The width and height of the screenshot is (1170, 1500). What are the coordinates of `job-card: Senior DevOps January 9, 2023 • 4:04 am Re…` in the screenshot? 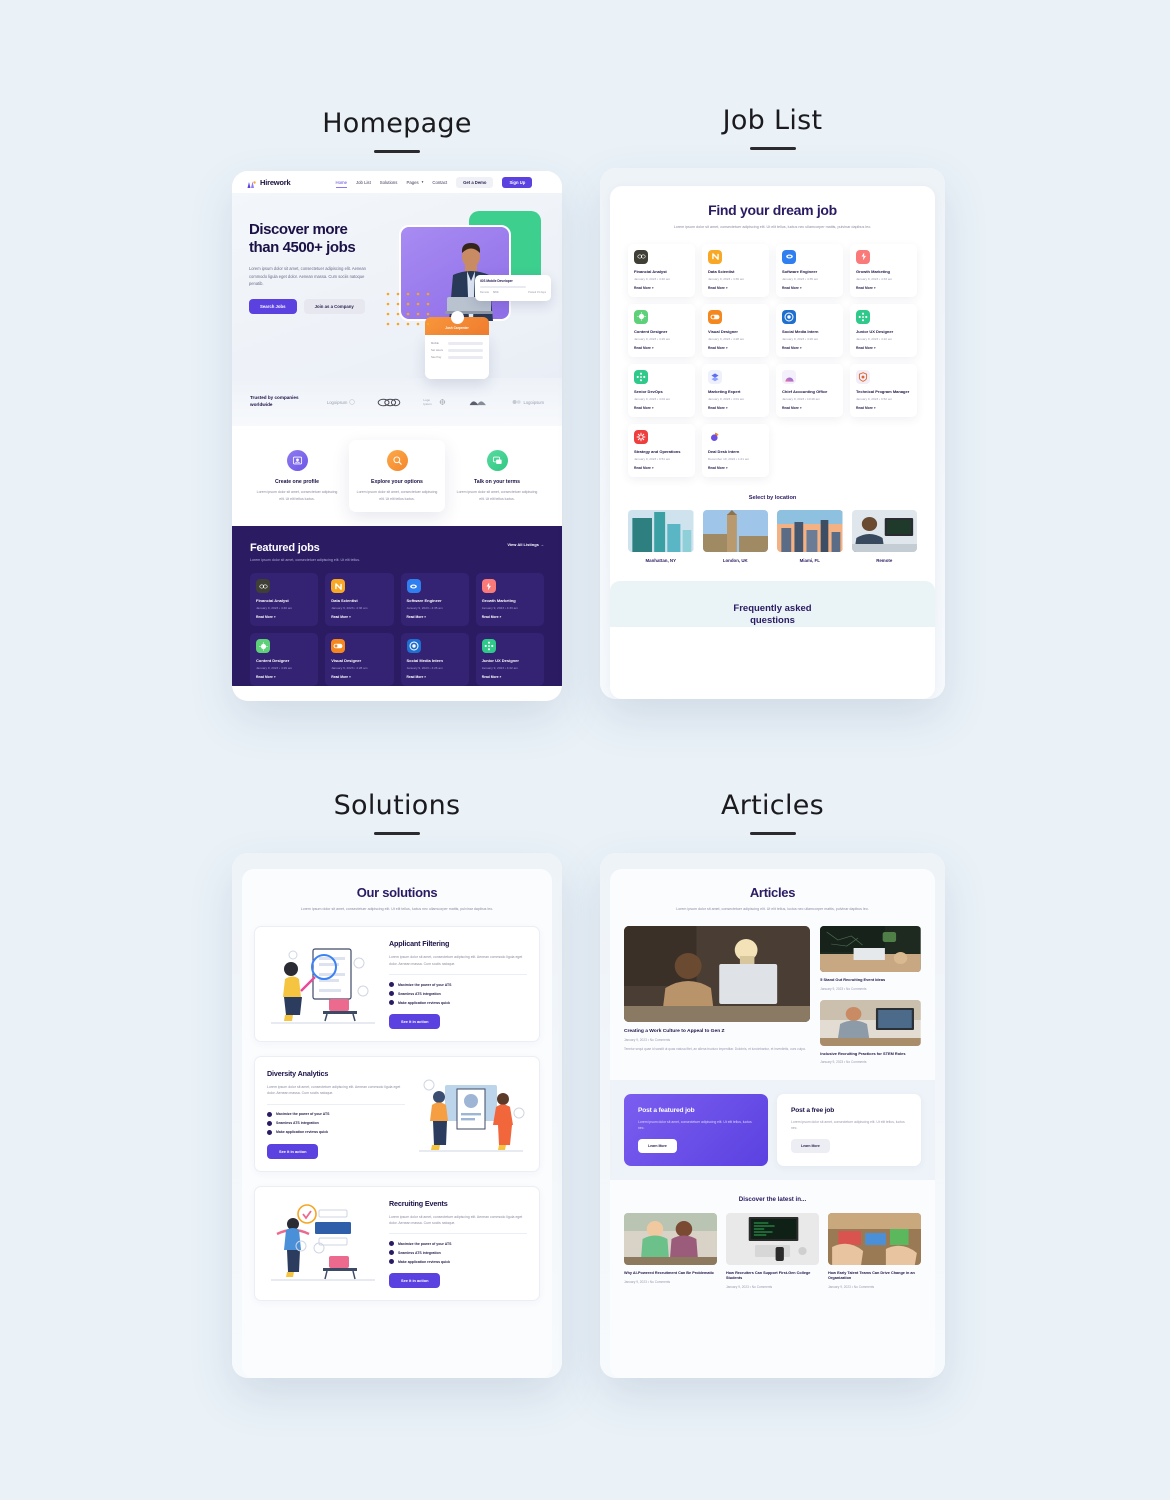 It's located at (661, 391).